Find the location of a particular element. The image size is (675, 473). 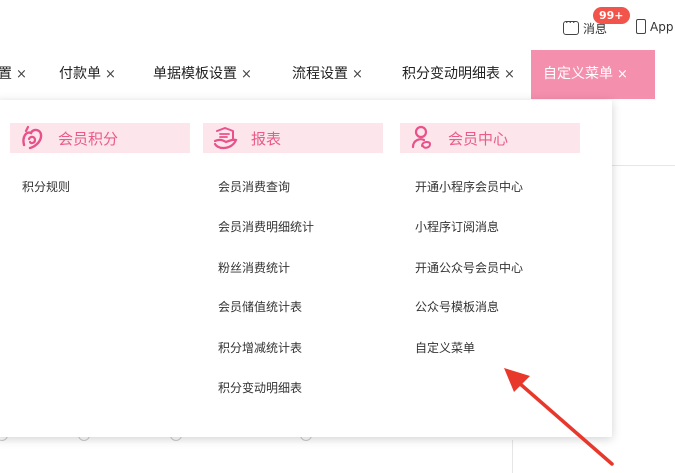

app-button: App is located at coordinates (654, 26).